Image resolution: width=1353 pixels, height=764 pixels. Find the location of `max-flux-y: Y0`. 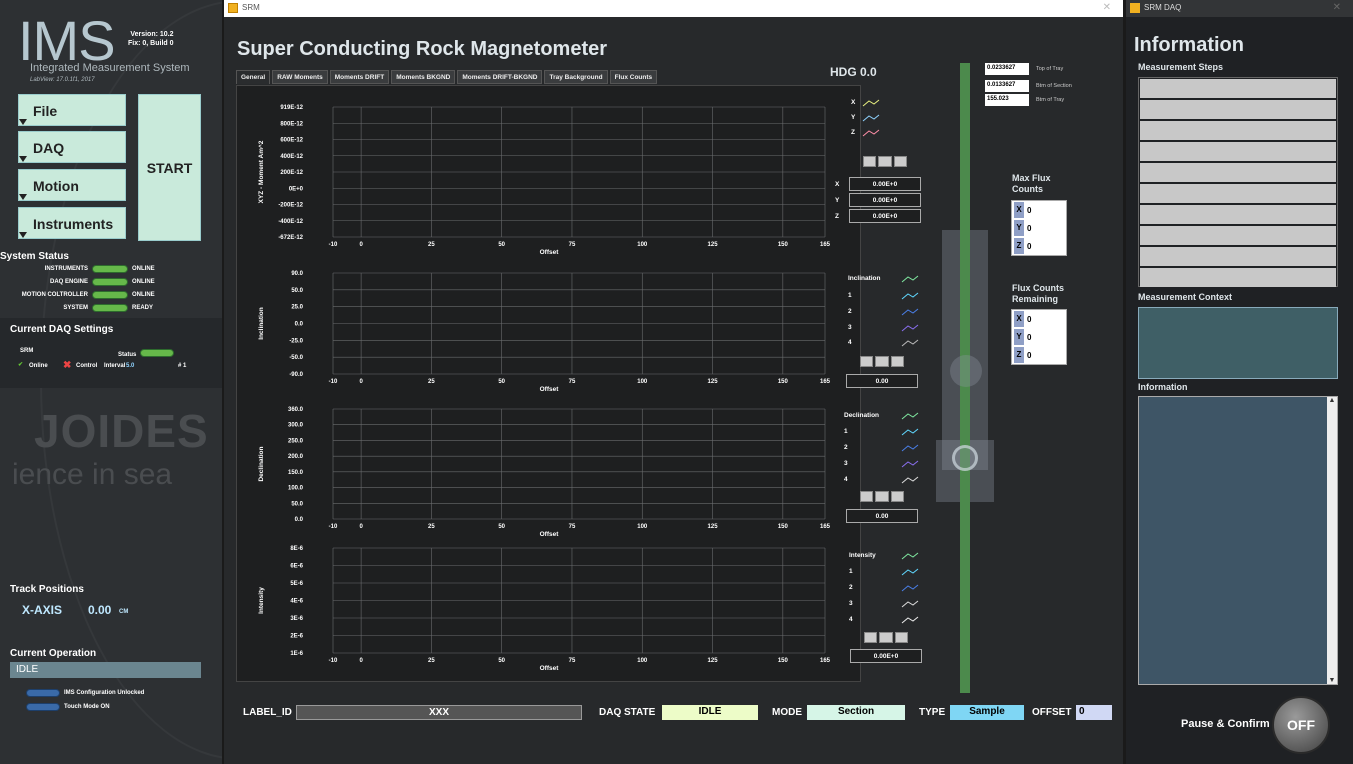

max-flux-y: Y0 is located at coordinates (1039, 228).